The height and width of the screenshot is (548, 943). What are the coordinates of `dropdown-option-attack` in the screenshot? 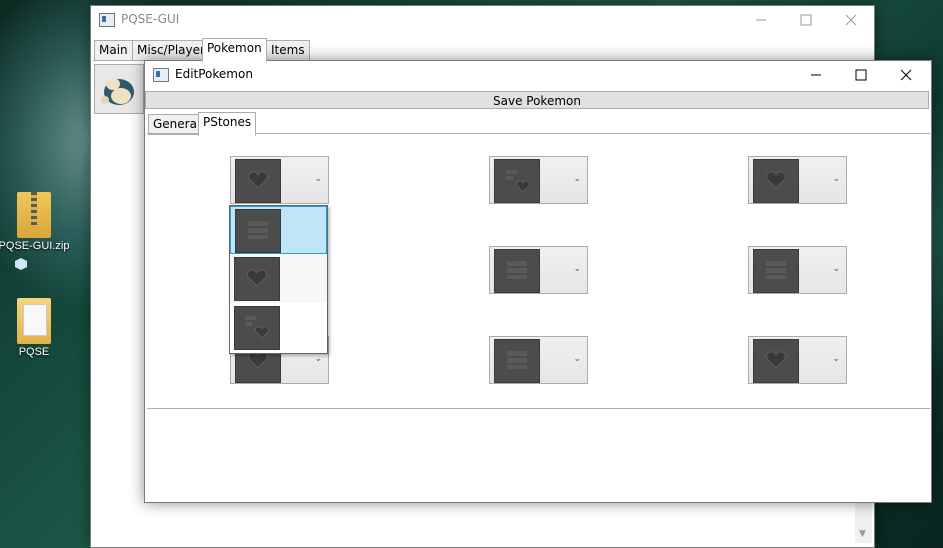 It's located at (278, 230).